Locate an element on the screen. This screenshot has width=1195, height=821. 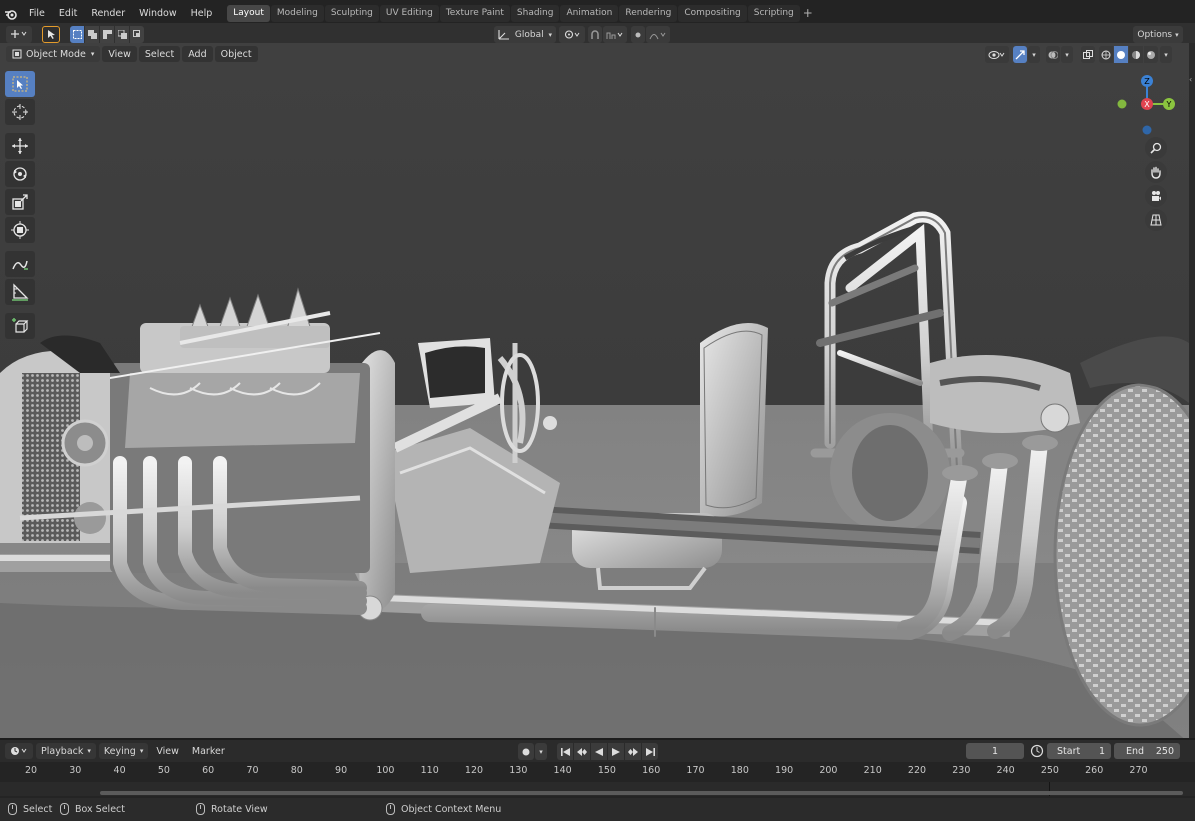
annotate-tool-icon is located at coordinates (20, 264).